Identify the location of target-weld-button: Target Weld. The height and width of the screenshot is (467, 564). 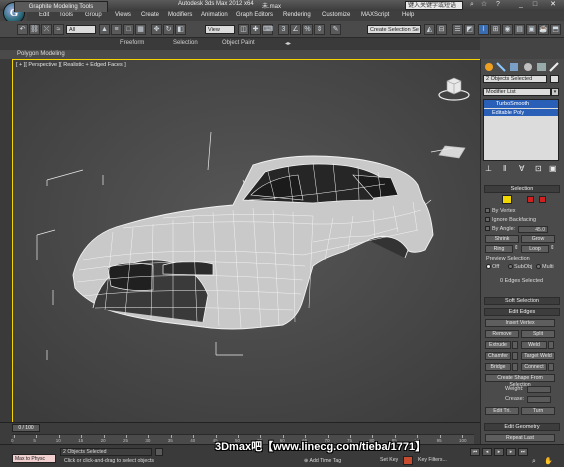
(538, 356).